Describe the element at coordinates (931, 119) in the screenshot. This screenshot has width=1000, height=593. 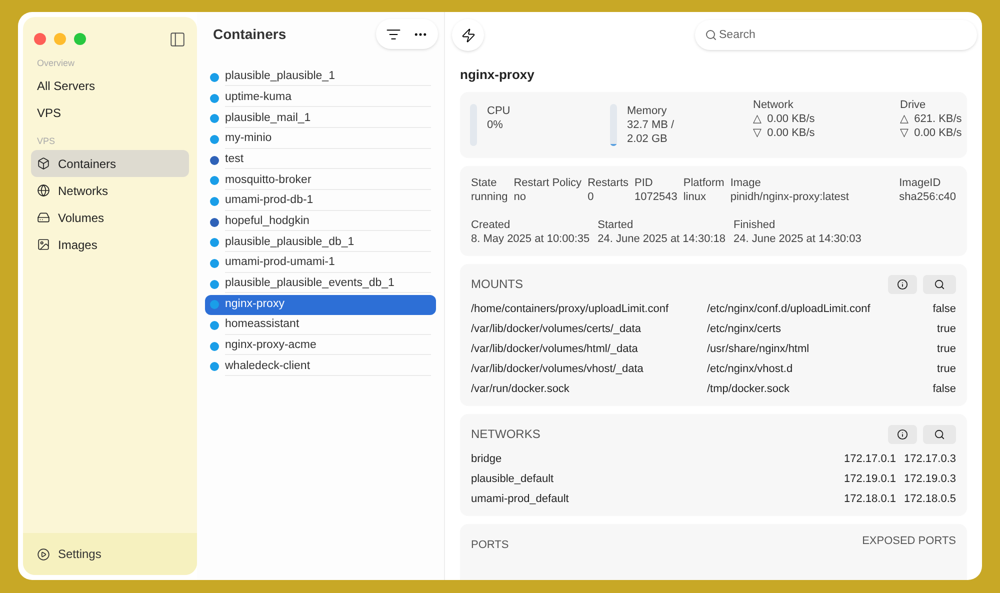
I see `upload-rate: △ 621. KB/s` at that location.